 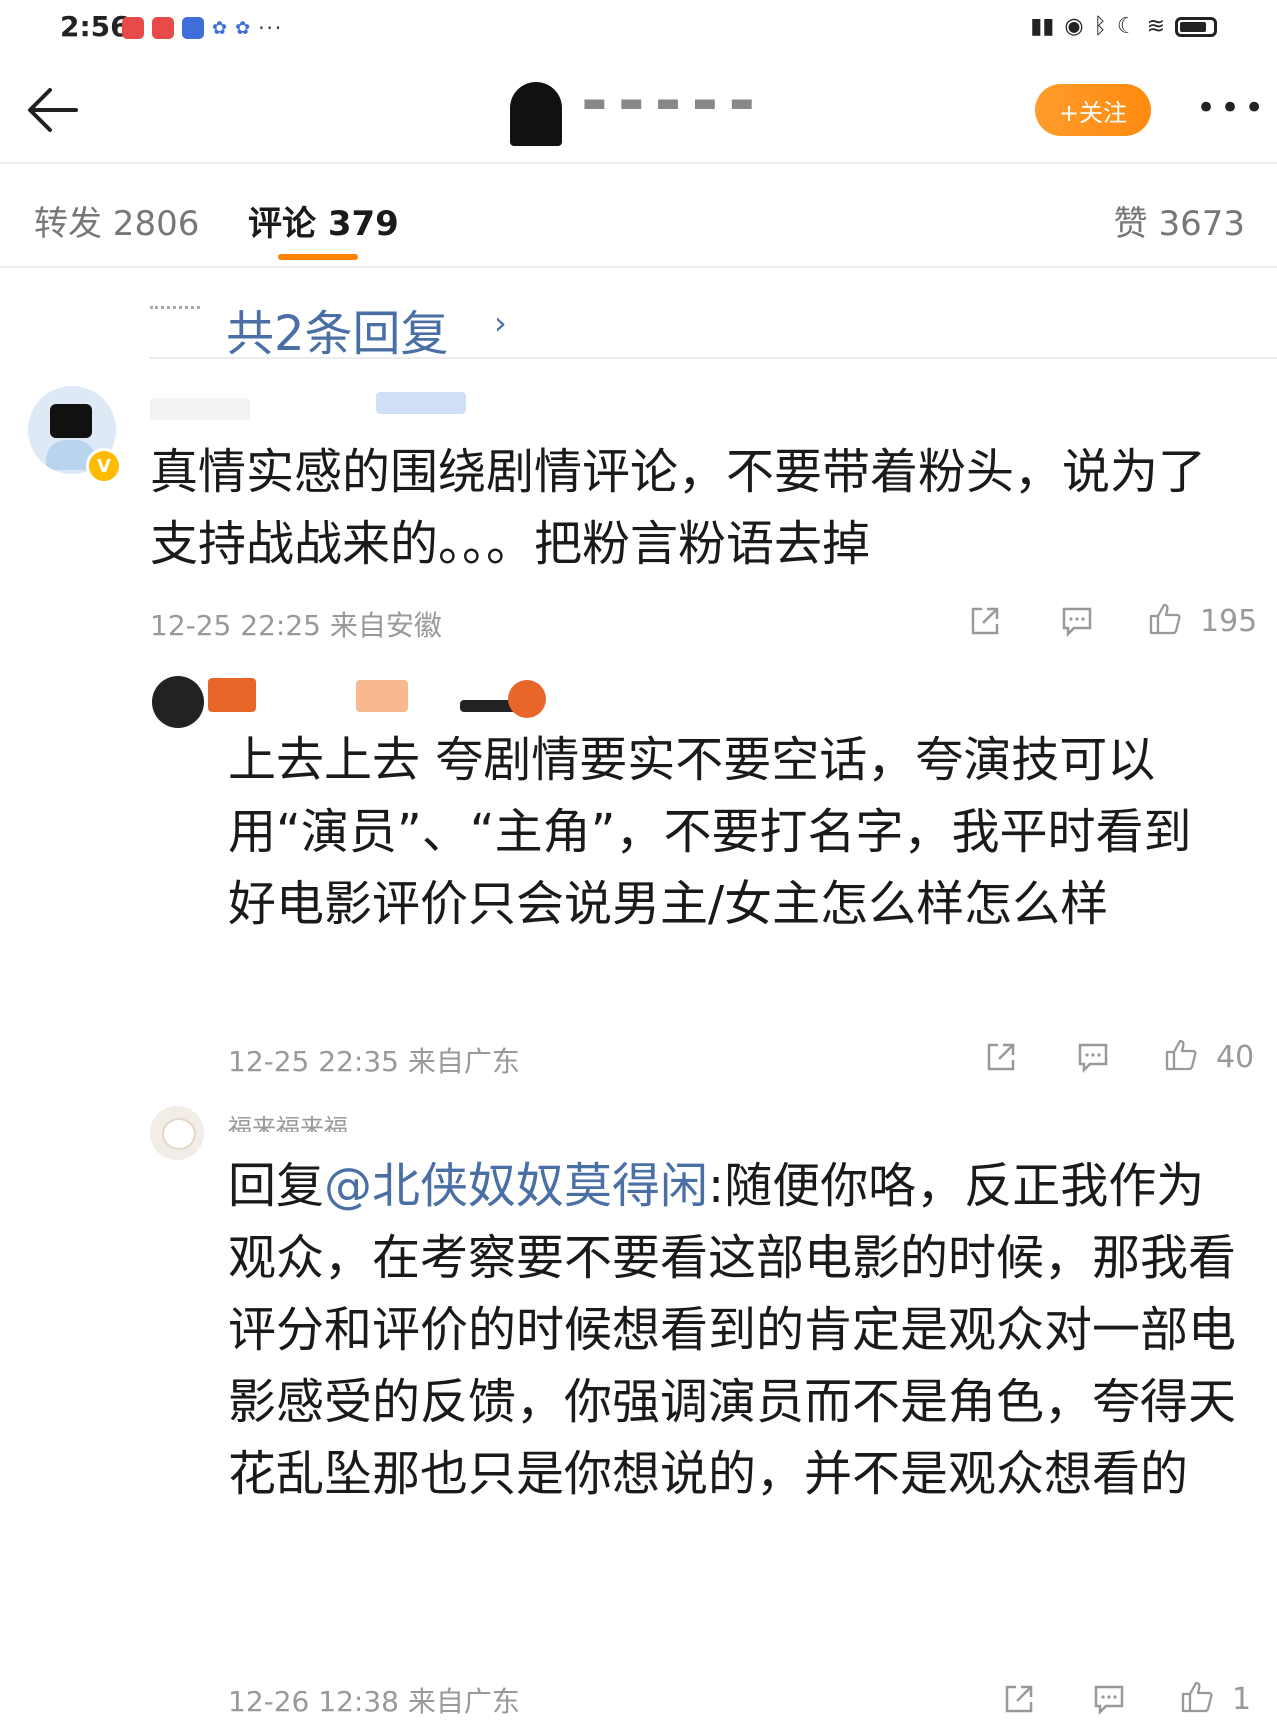 What do you see at coordinates (54, 110) in the screenshot?
I see `back-arrow-icon` at bounding box center [54, 110].